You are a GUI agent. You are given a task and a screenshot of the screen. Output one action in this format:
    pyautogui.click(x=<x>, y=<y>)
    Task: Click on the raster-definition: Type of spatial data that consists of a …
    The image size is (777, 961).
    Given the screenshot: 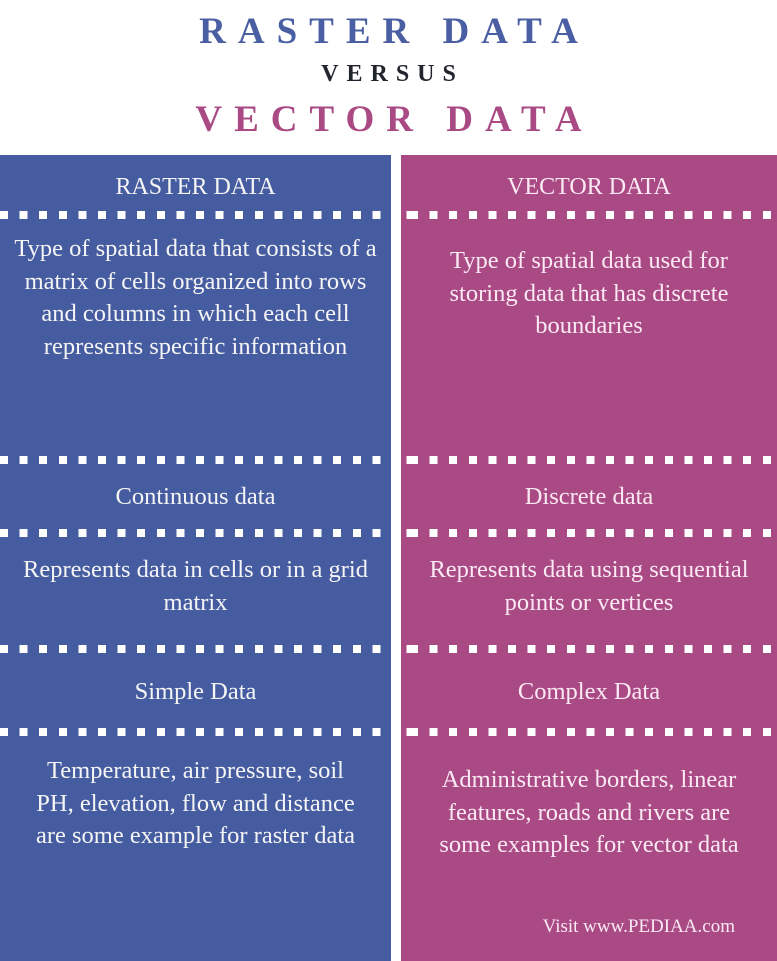 What is the action you would take?
    pyautogui.click(x=195, y=297)
    